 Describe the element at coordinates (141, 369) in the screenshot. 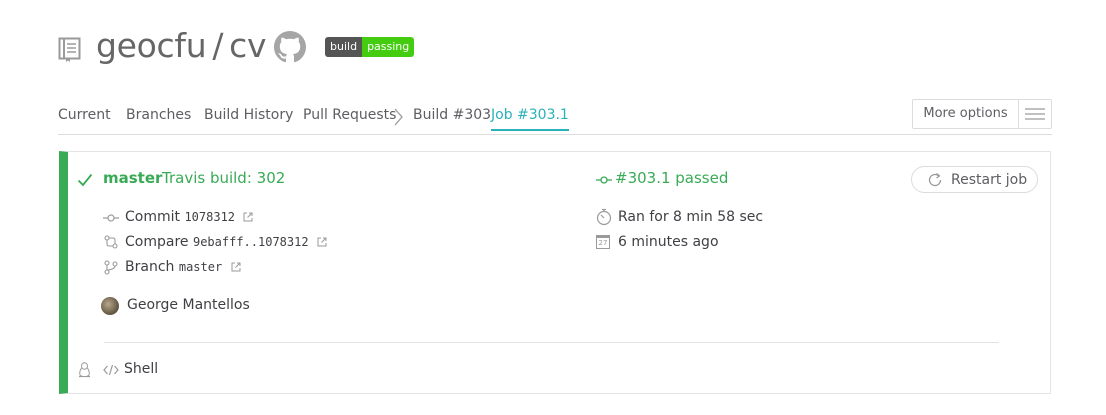

I see `language: Shell` at that location.